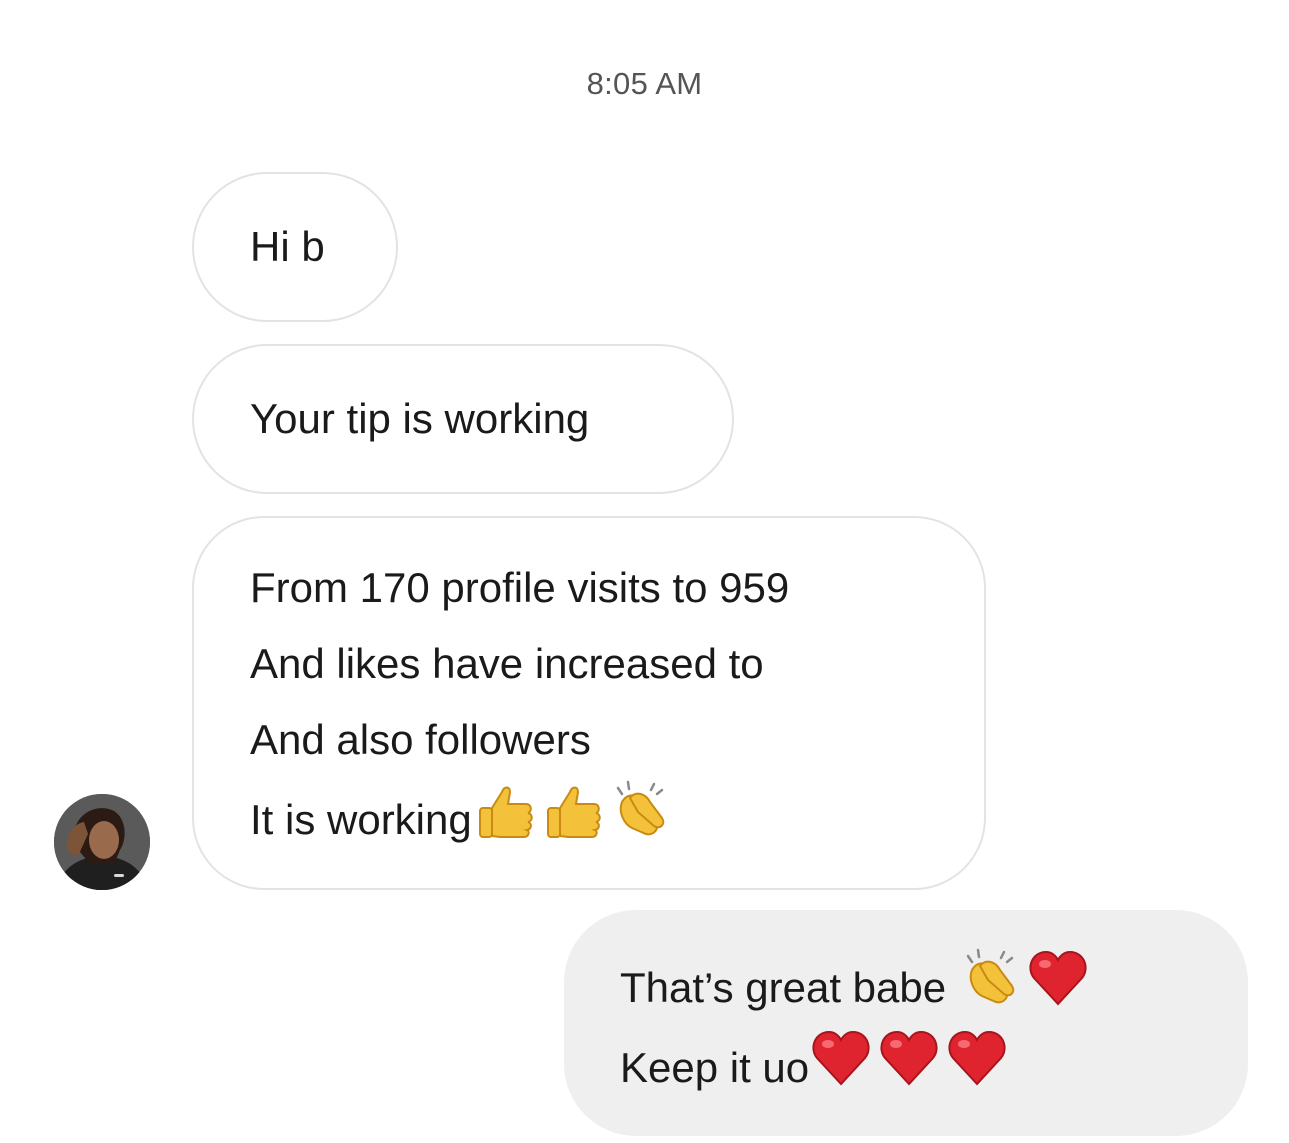 This screenshot has height=1143, width=1289. I want to click on message-text-line: Keep it uo, so click(934, 1066).